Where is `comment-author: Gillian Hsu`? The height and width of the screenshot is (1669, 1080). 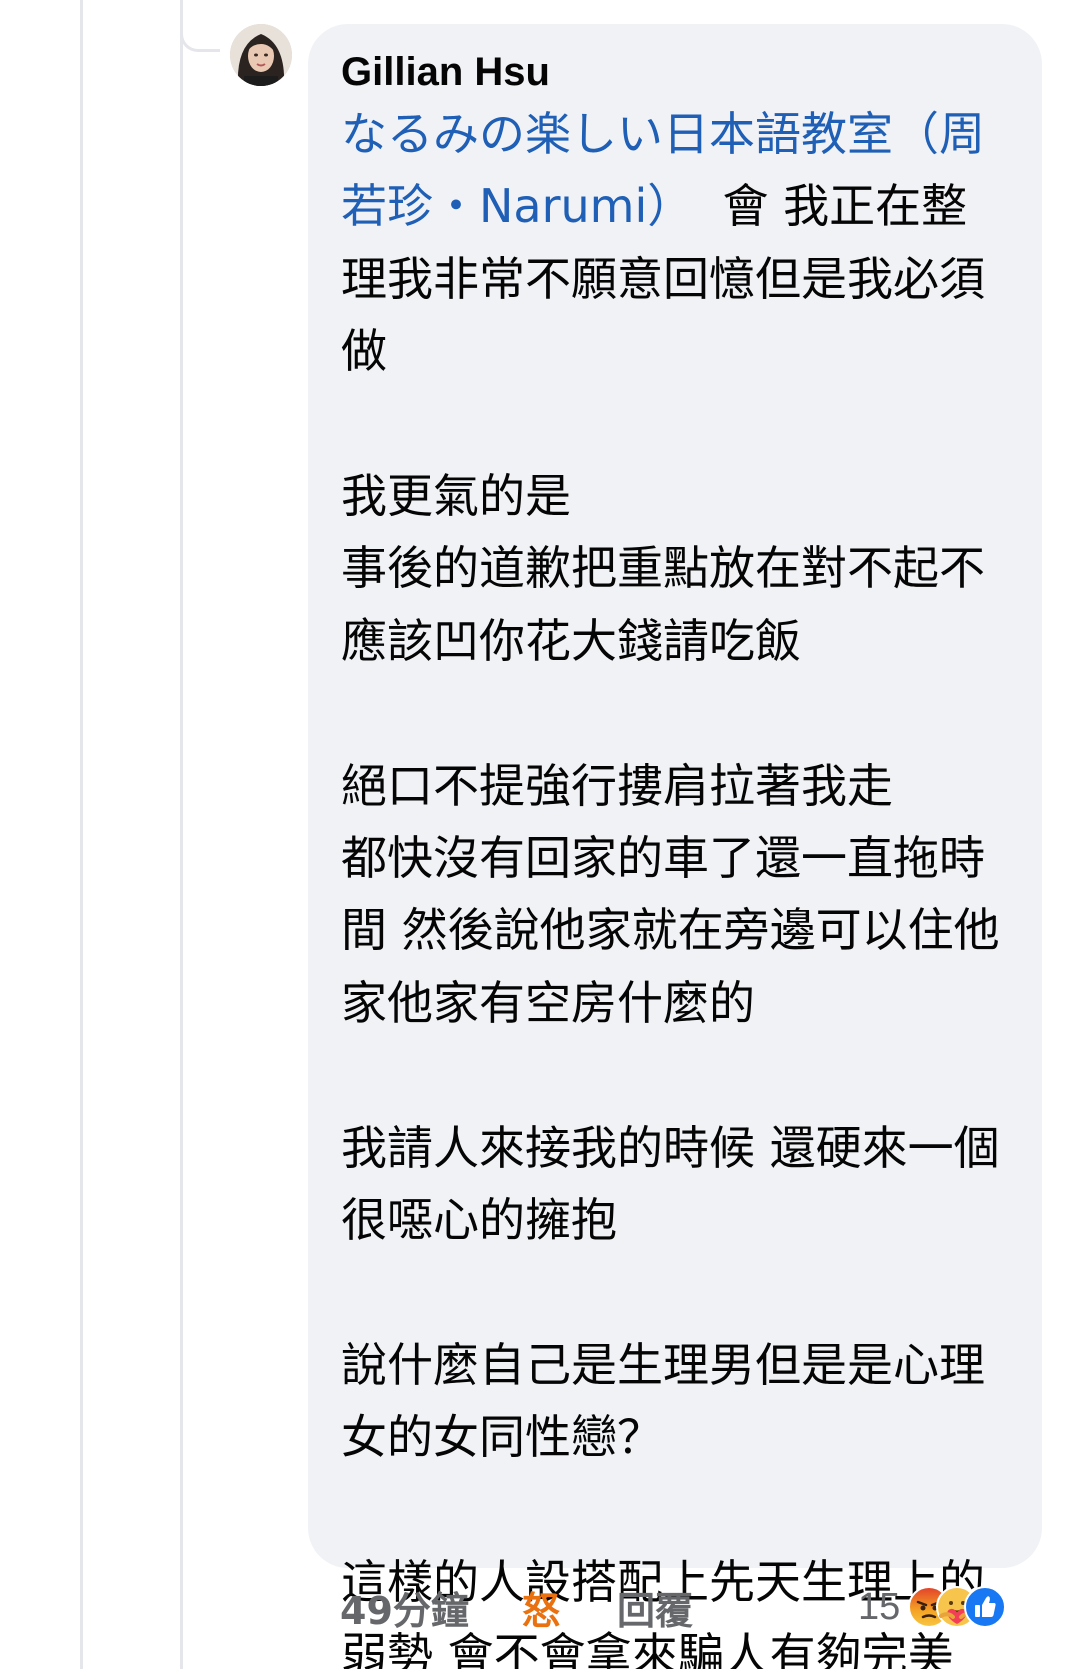
comment-author: Gillian Hsu is located at coordinates (676, 72).